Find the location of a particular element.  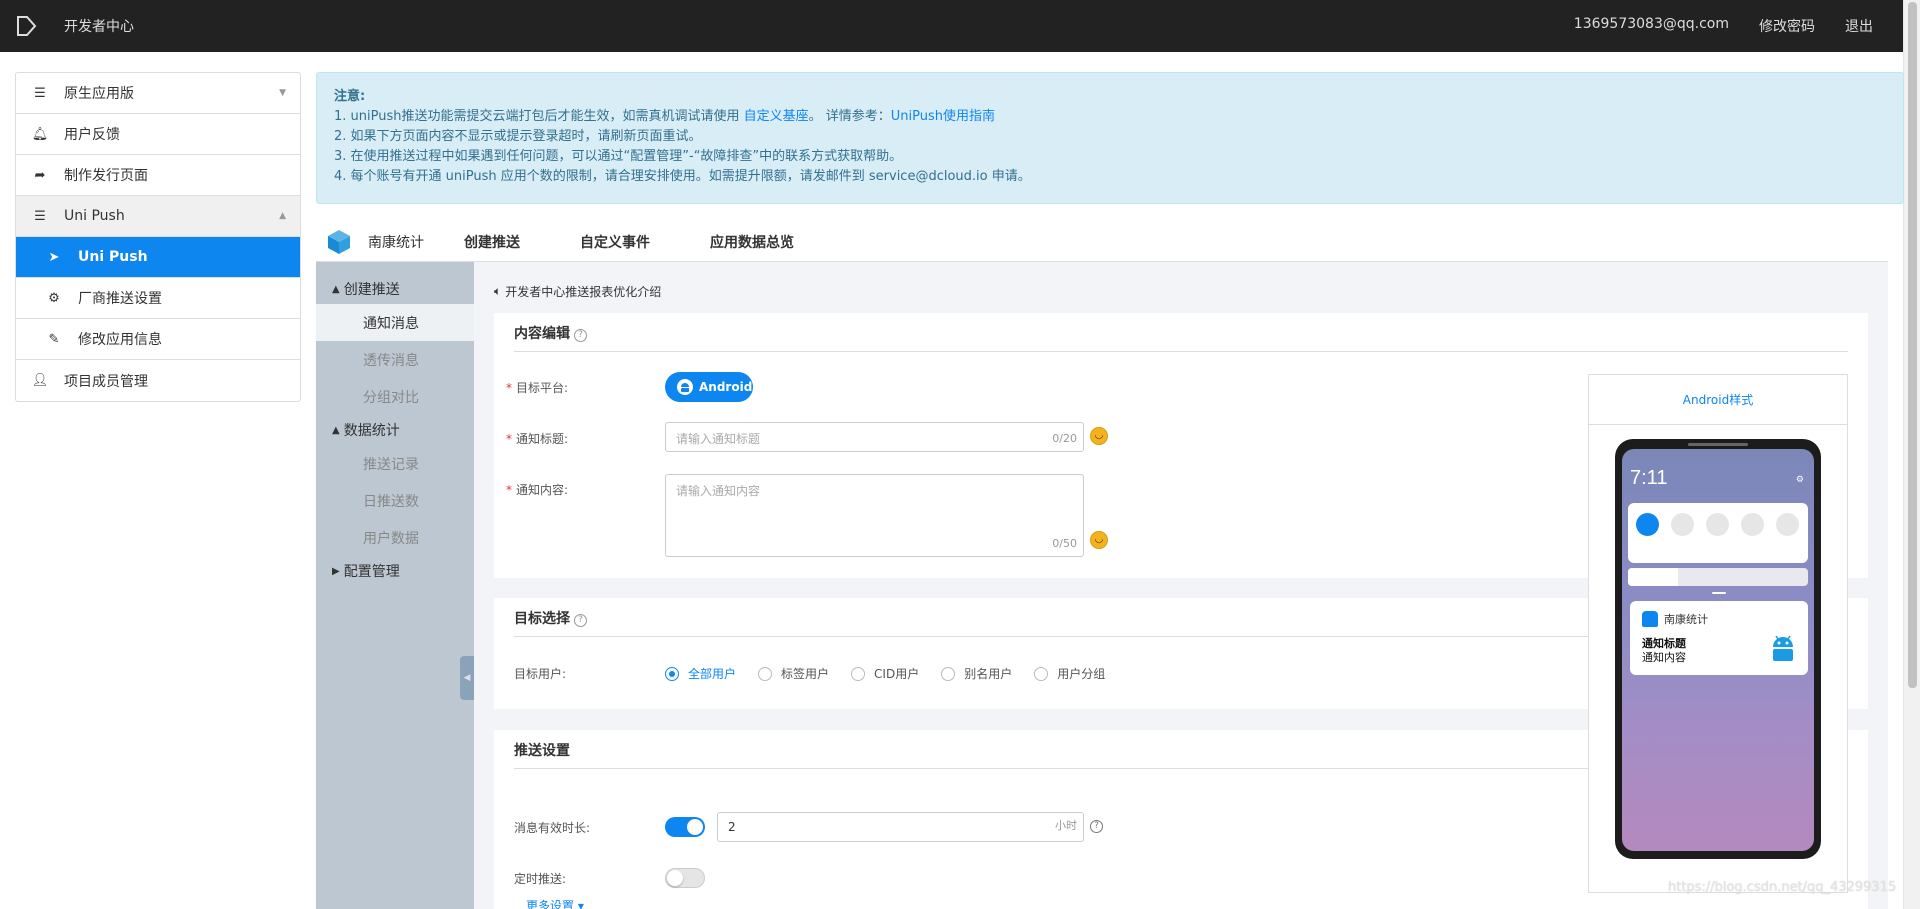

sidebar-item-unipush-group: ☰ Uni Push ▲ is located at coordinates (158, 216).